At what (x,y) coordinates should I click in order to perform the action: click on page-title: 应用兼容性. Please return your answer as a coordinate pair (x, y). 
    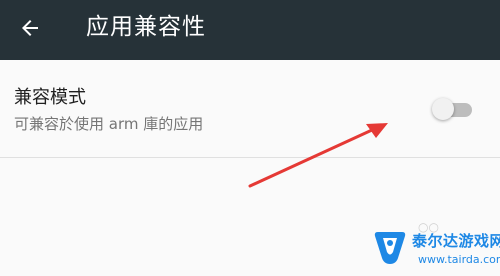
    Looking at the image, I should click on (146, 27).